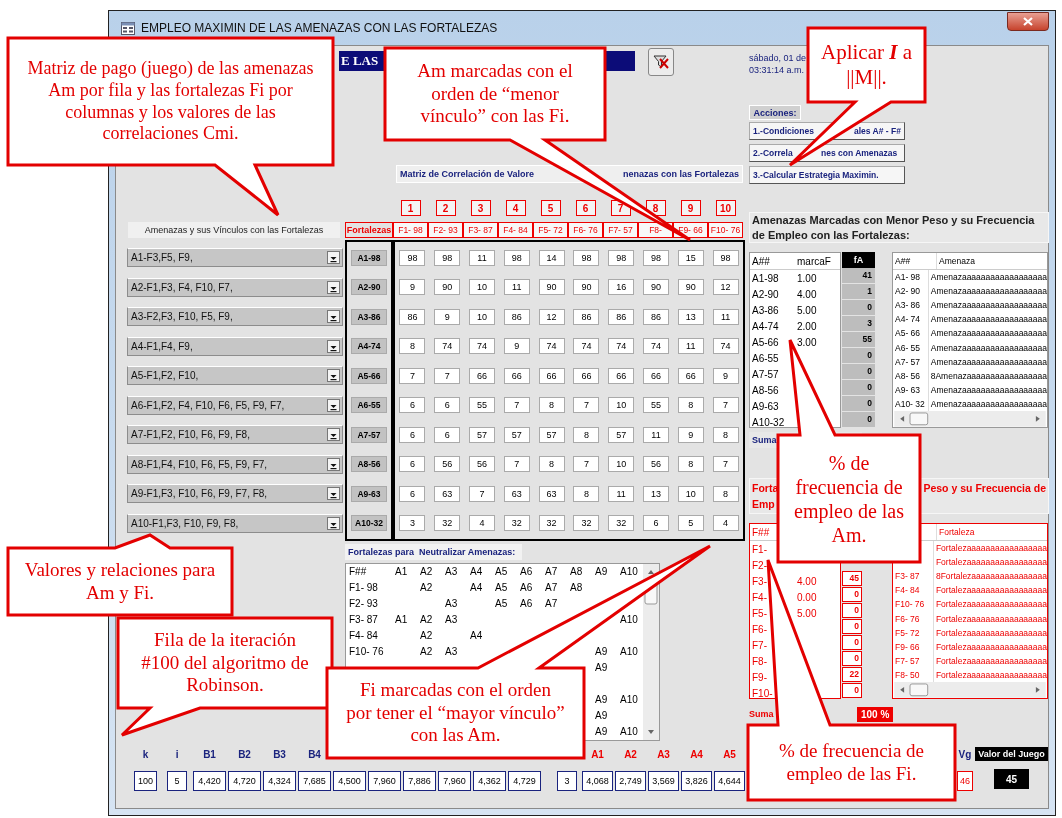  What do you see at coordinates (911, 390) in the screenshot?
I see `table-cell: A9- 63` at bounding box center [911, 390].